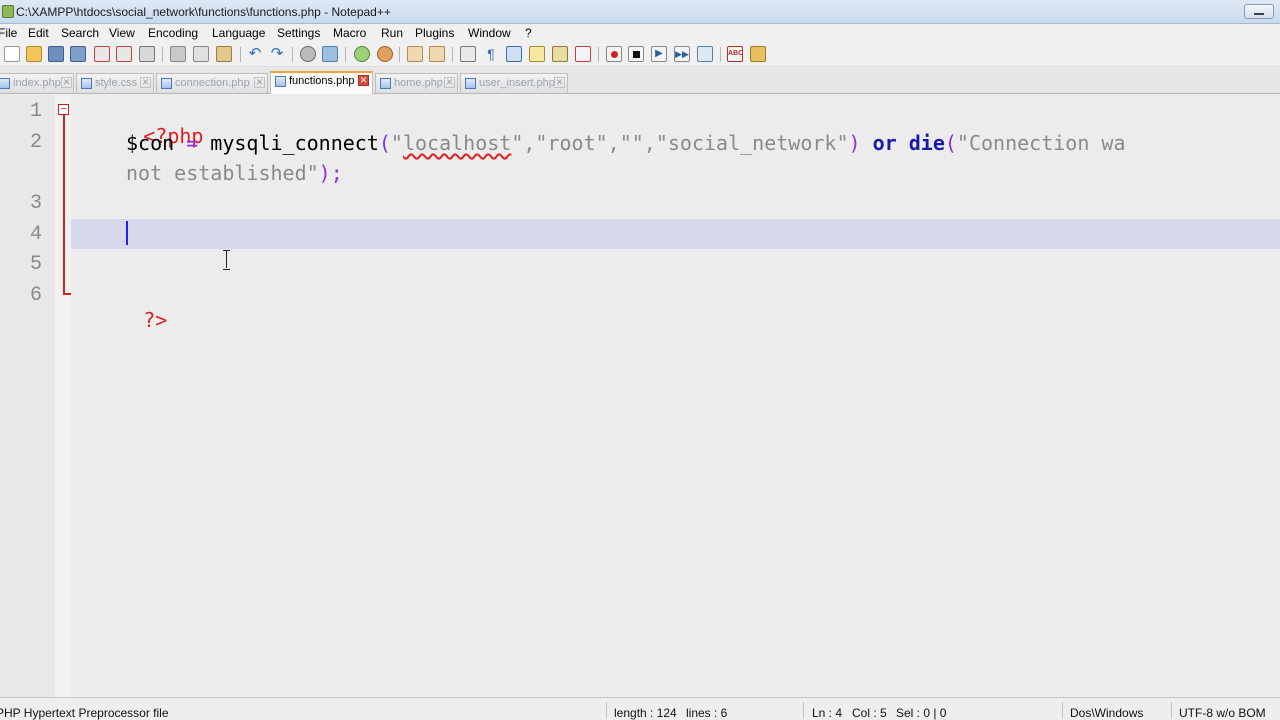 Image resolution: width=1280 pixels, height=720 pixels. I want to click on menu-run: Run, so click(392, 33).